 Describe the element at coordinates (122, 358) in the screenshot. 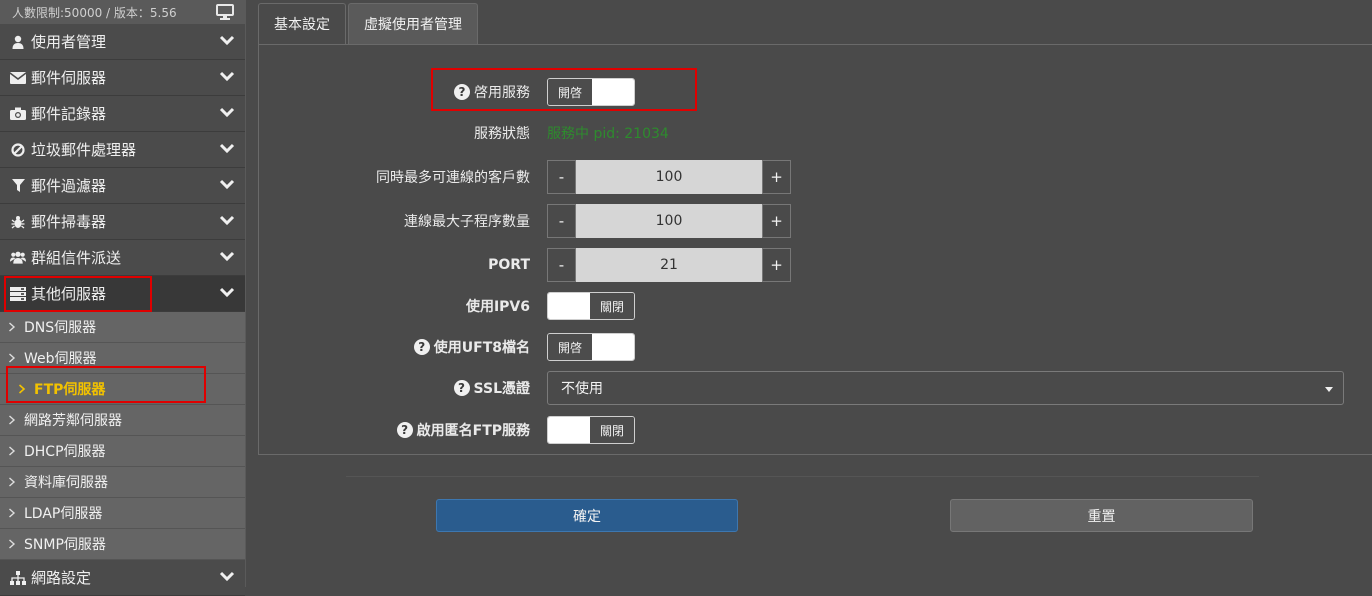

I see `sidebar-item-web-server: Web伺服器` at that location.